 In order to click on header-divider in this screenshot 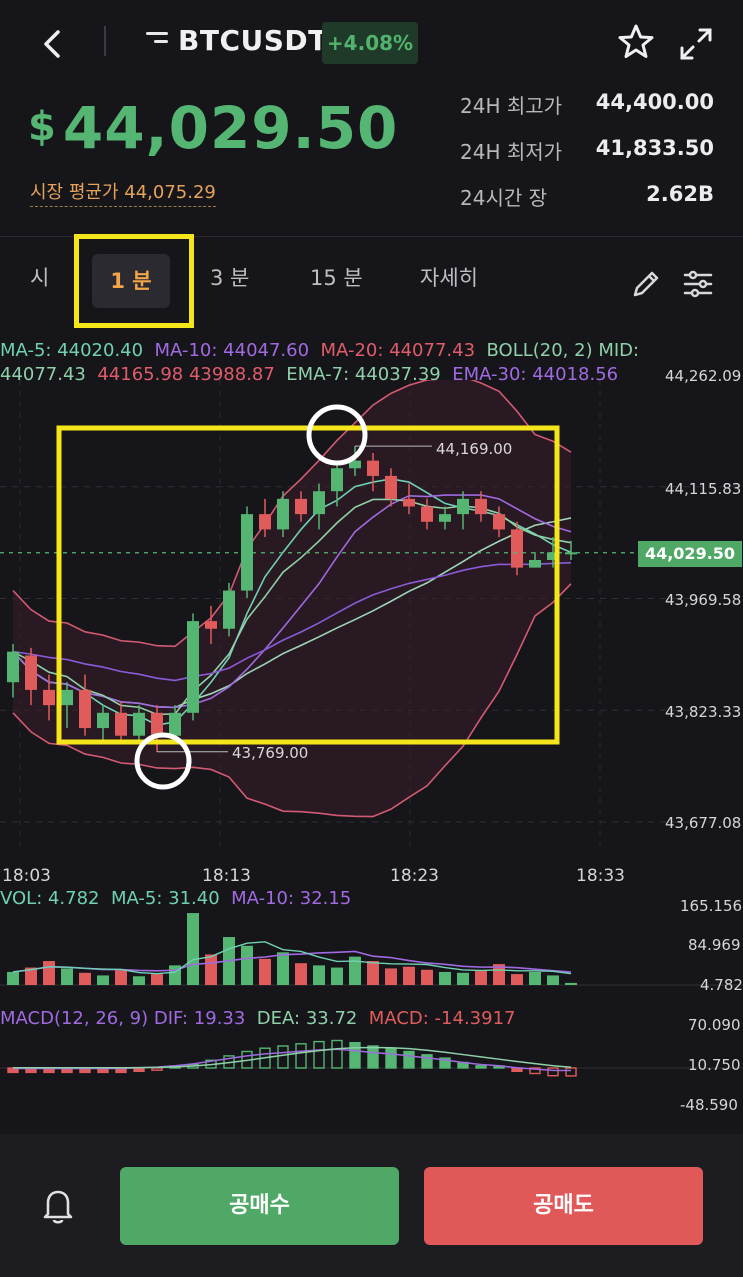, I will do `click(105, 41)`.